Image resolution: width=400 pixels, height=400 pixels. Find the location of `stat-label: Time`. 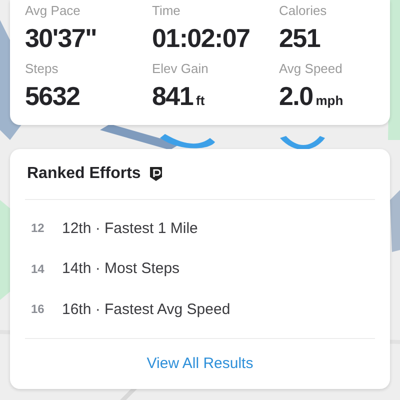

stat-label: Time is located at coordinates (167, 11).